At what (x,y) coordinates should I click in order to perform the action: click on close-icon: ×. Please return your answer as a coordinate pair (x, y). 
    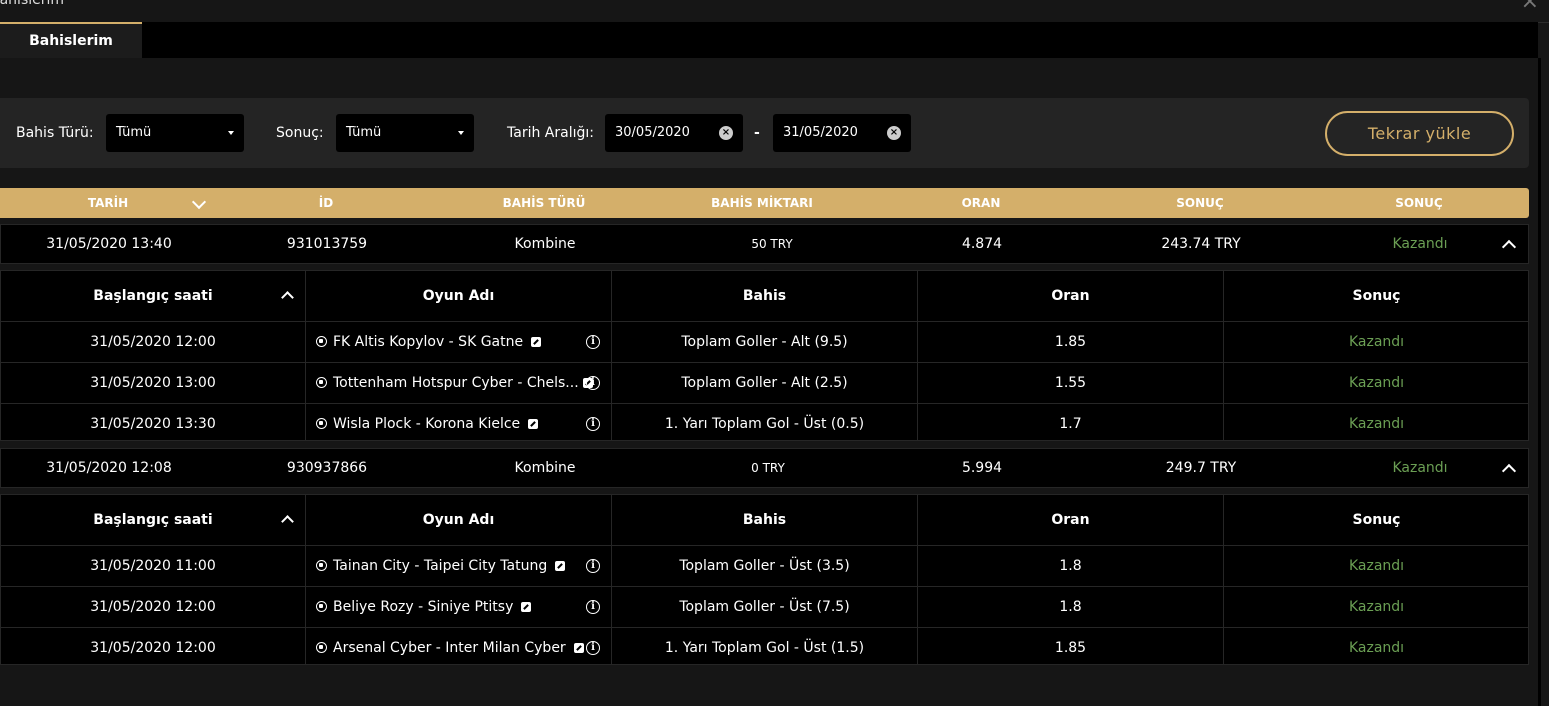
    Looking at the image, I should click on (1530, 6).